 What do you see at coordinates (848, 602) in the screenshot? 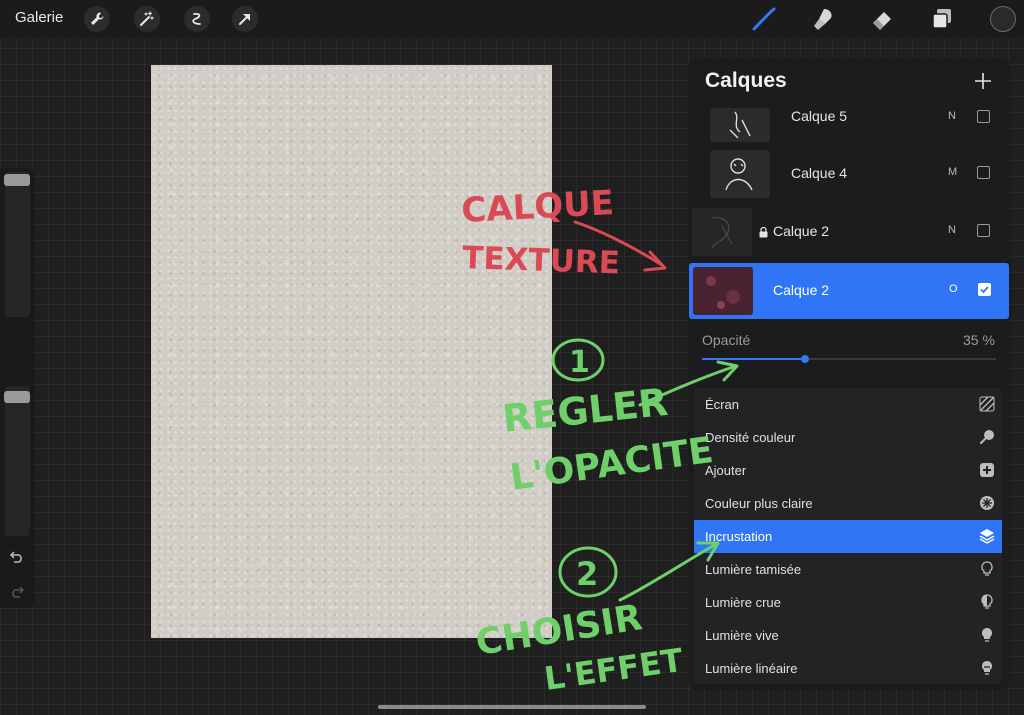
I see `blend-mode-lumiere-crue: Lumière crue` at bounding box center [848, 602].